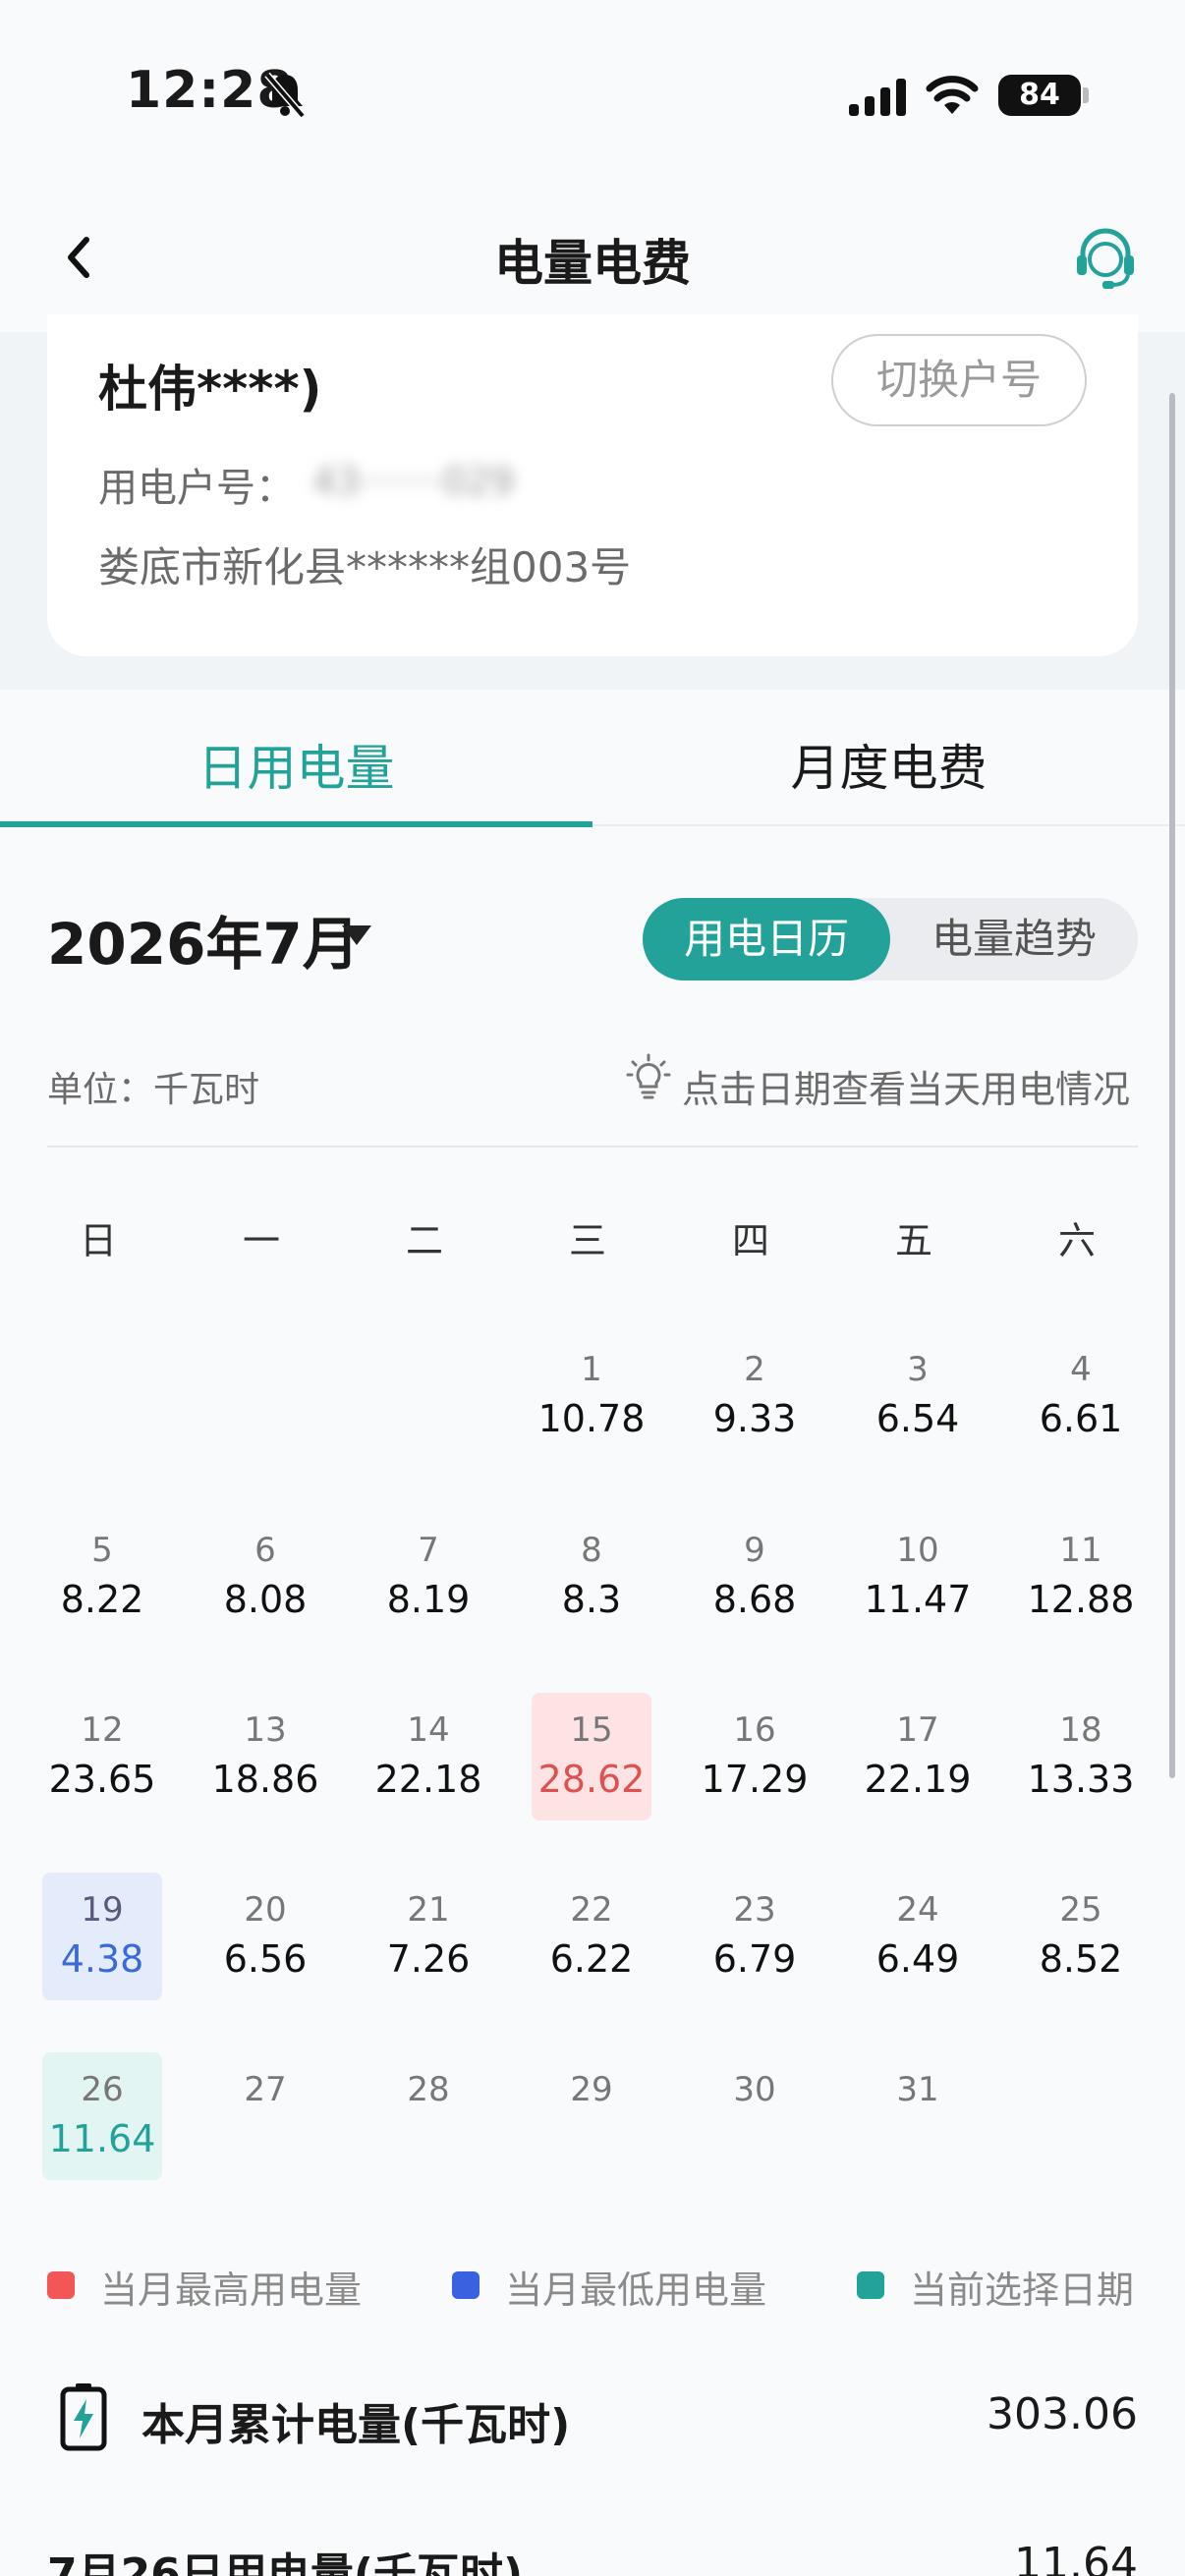 The image size is (1185, 2576). What do you see at coordinates (265, 1779) in the screenshot?
I see `calendar-day-usage: 18.86` at bounding box center [265, 1779].